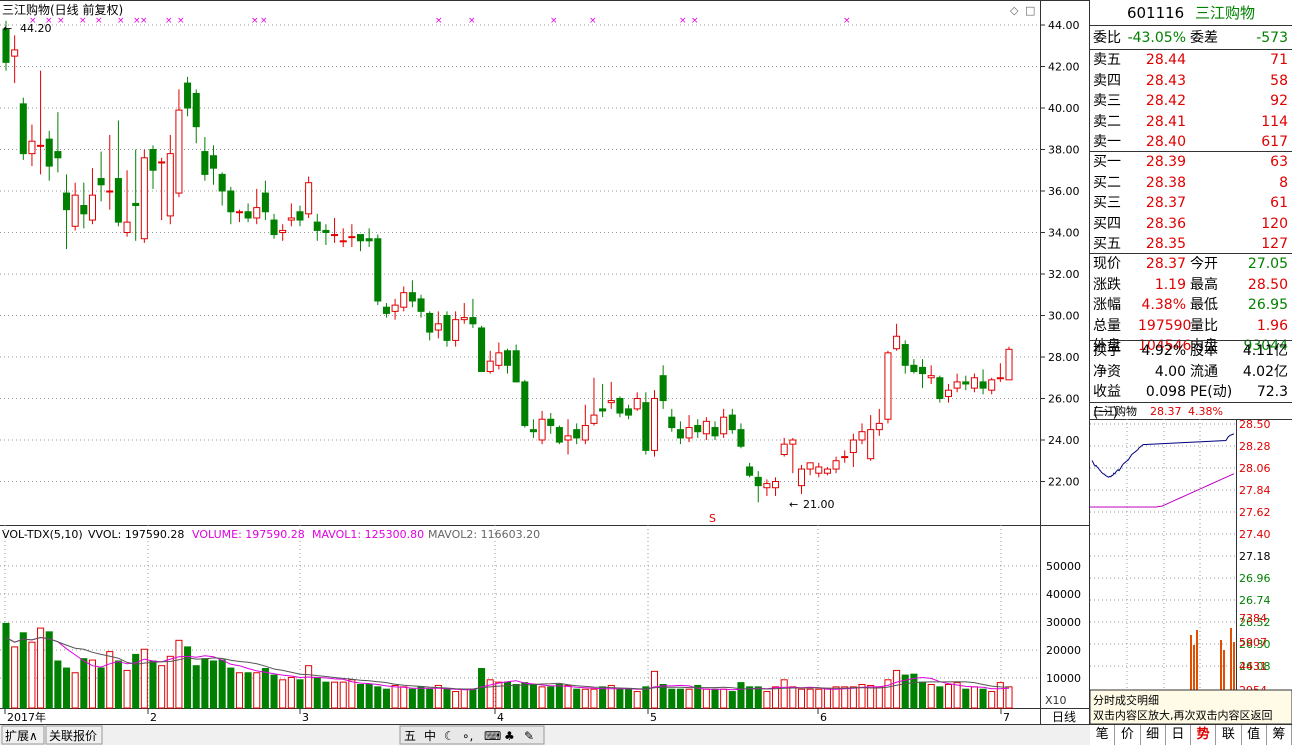  I want to click on toolbar-pen-icon: ✎, so click(529, 736).